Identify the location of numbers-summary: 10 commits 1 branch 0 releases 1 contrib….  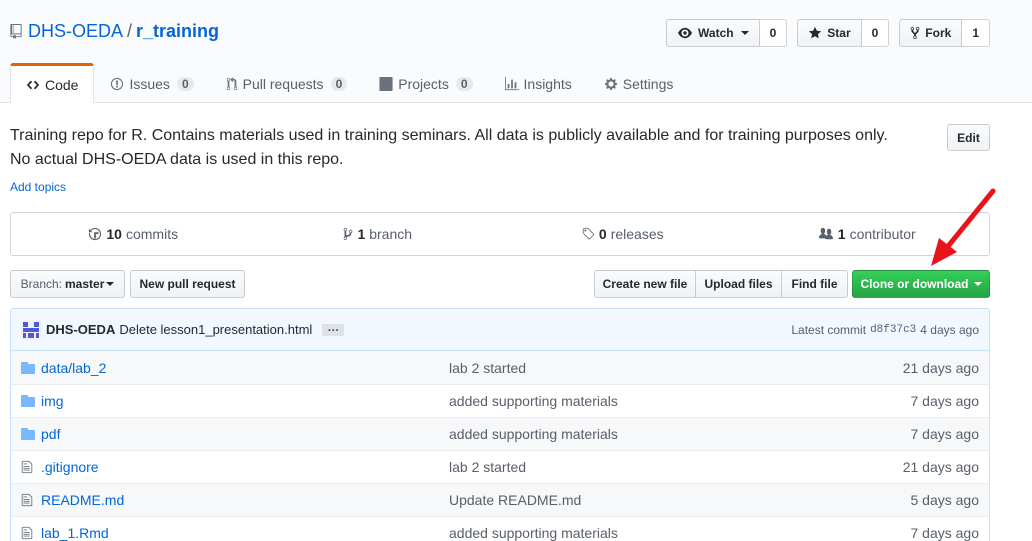
(500, 234).